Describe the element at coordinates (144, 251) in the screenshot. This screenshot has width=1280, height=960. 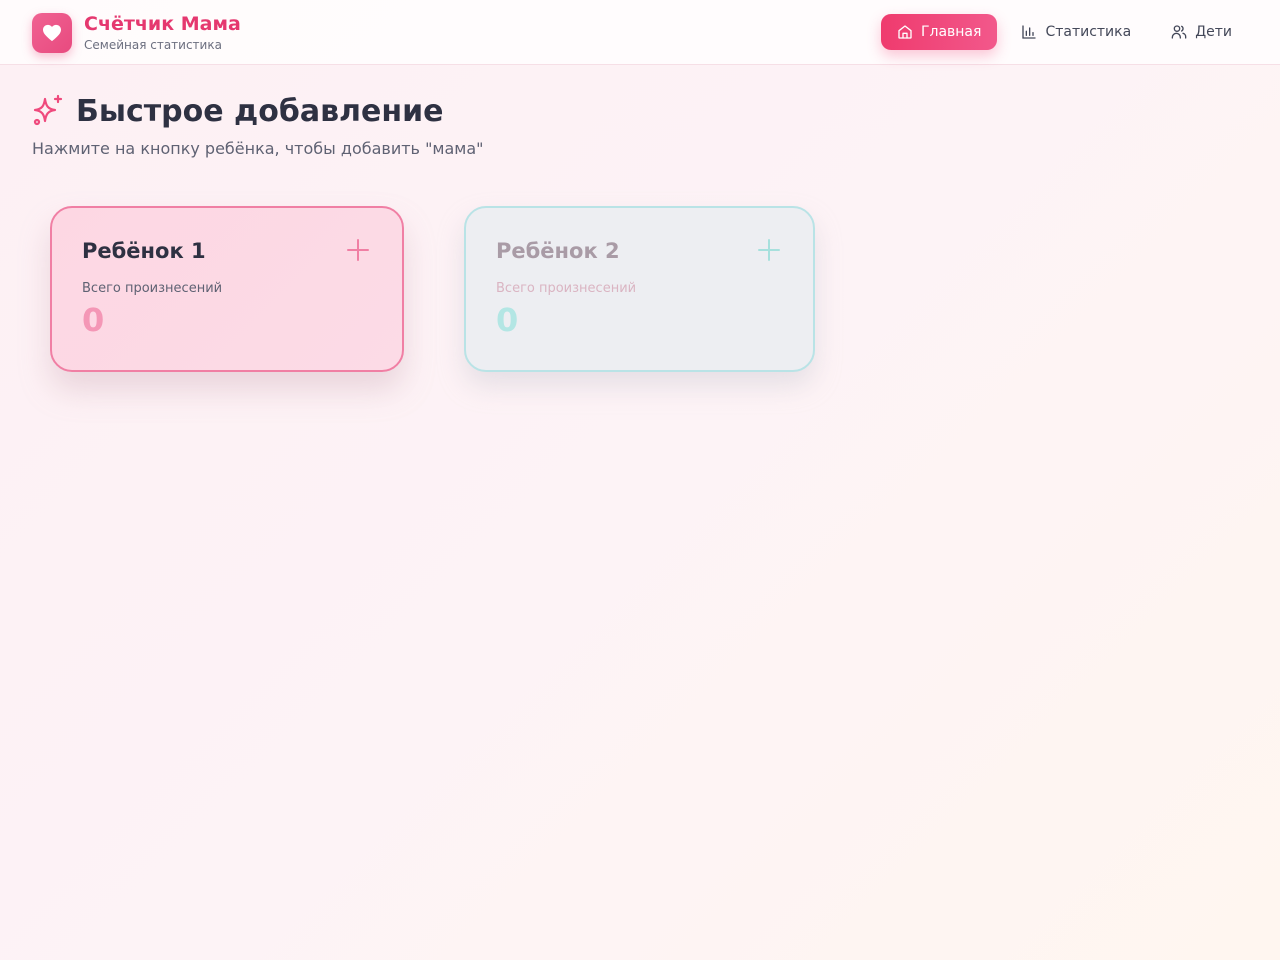
I see `child-name: Ребёнок 1` at that location.